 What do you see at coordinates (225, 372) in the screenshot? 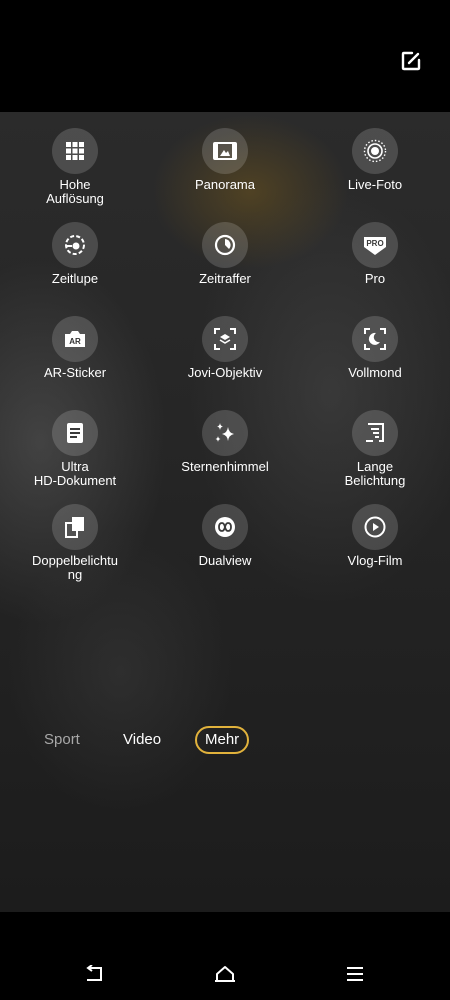
I see `mode-label: Jovi-Objektiv` at bounding box center [225, 372].